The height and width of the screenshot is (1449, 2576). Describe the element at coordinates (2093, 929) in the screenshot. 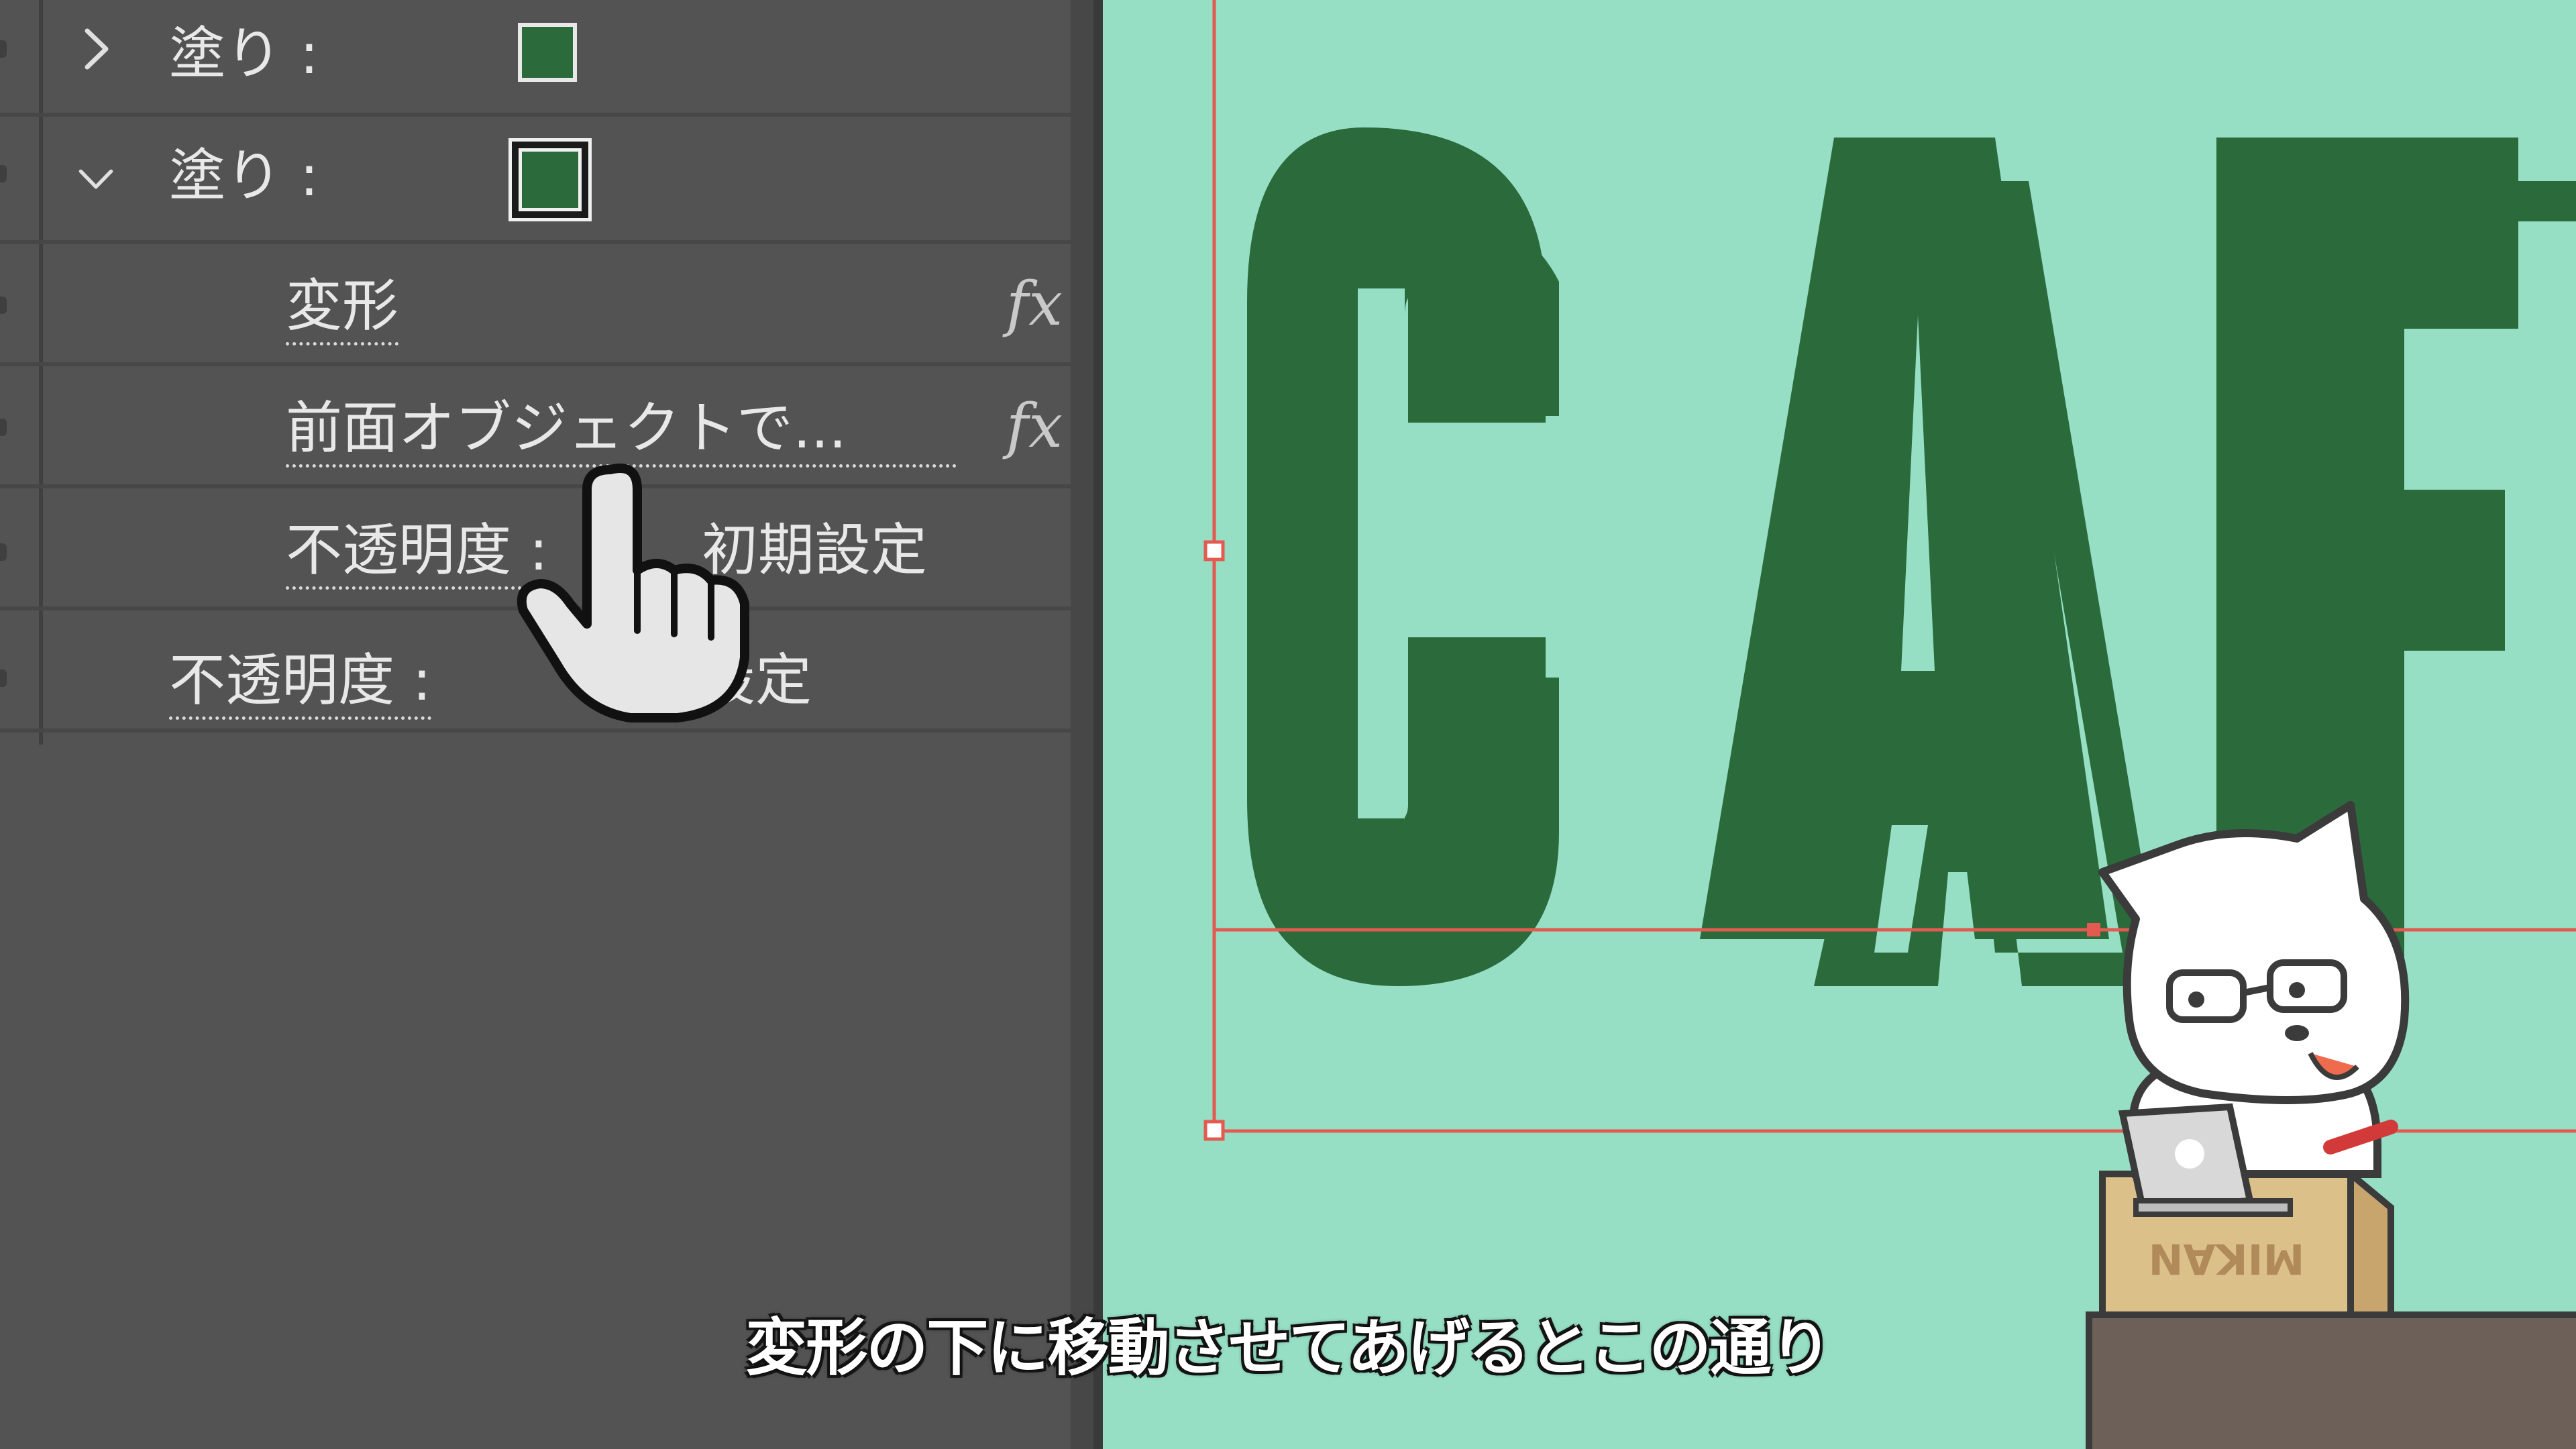

I see `anchor-point` at that location.